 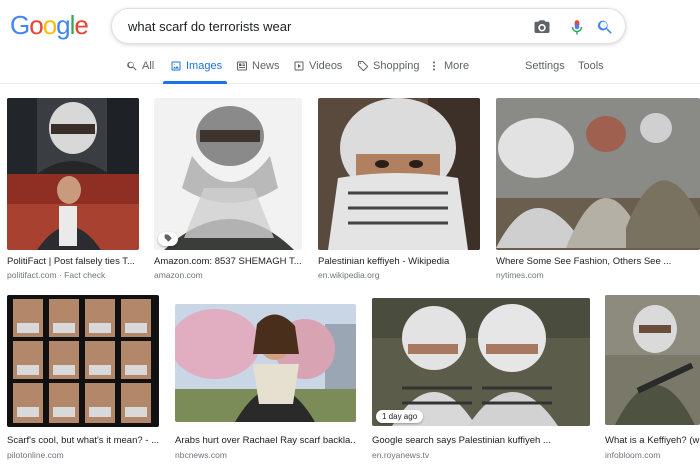 I want to click on result-source: en.wikipedia.org, so click(x=349, y=275).